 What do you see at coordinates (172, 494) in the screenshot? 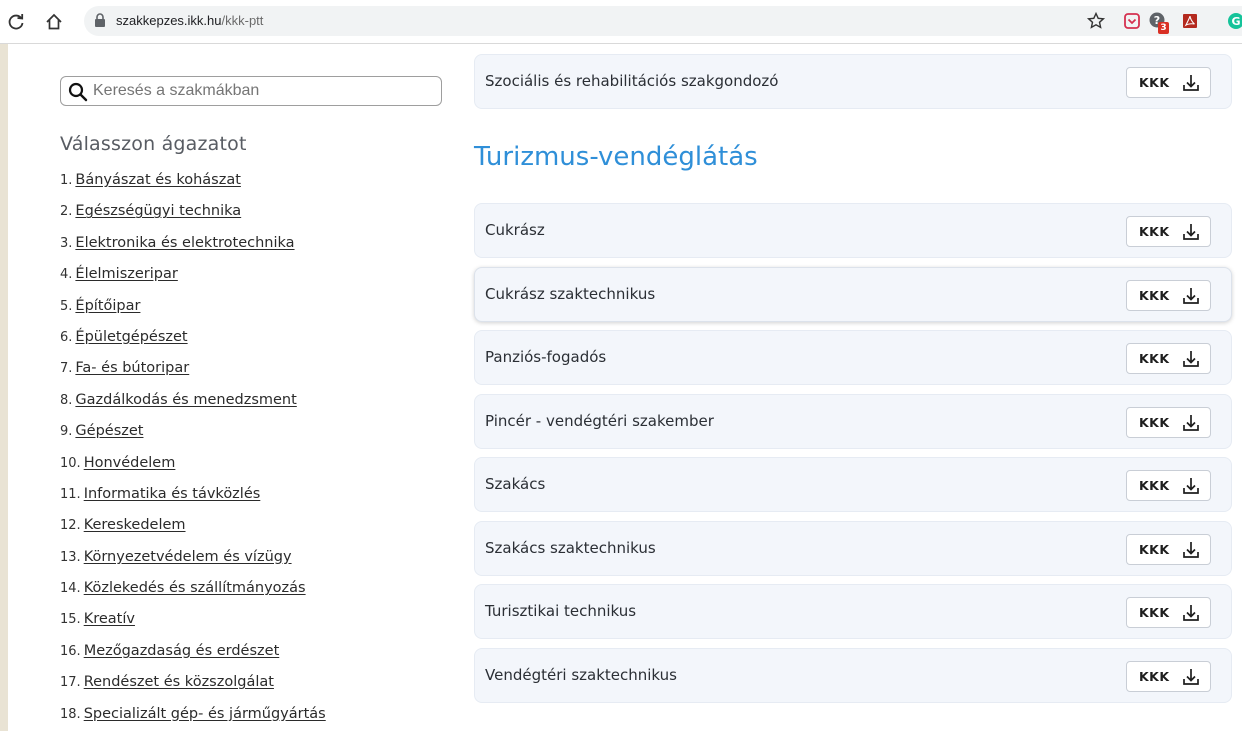
I see `sector-link: Informatika és távközlés` at bounding box center [172, 494].